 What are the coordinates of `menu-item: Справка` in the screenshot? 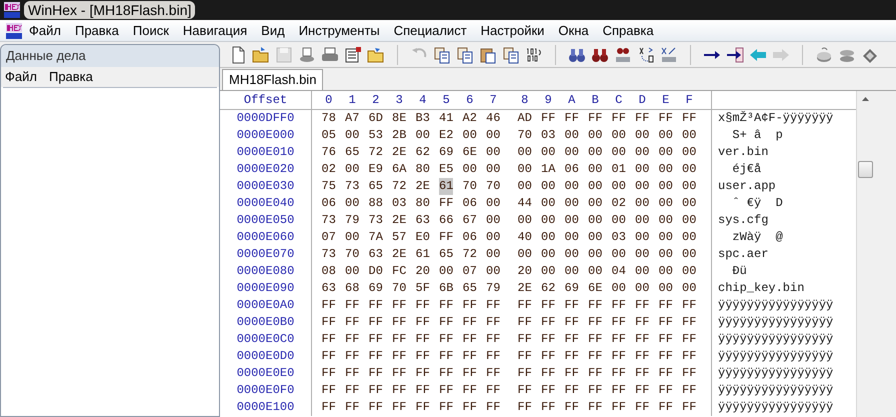 It's located at (628, 30).